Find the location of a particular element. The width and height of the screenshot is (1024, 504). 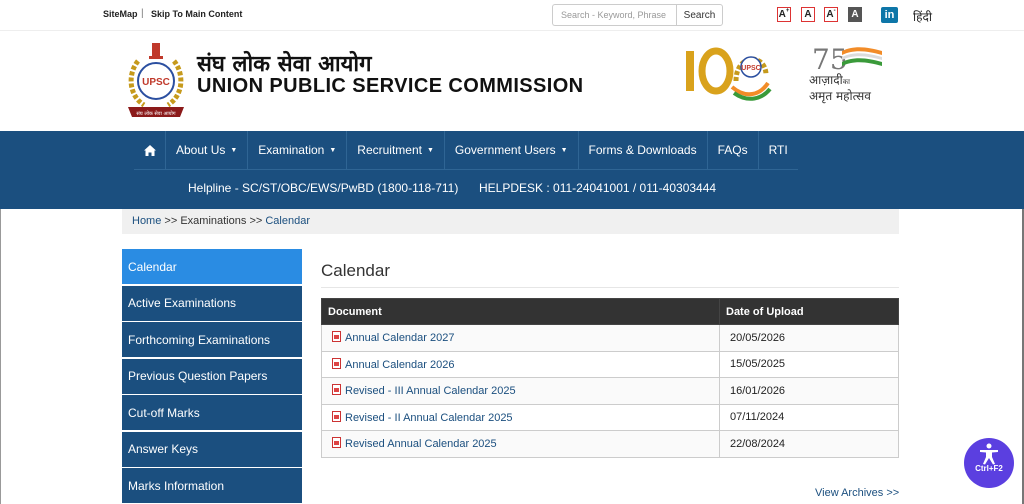

logo100-text: UPSC is located at coordinates (750, 68).